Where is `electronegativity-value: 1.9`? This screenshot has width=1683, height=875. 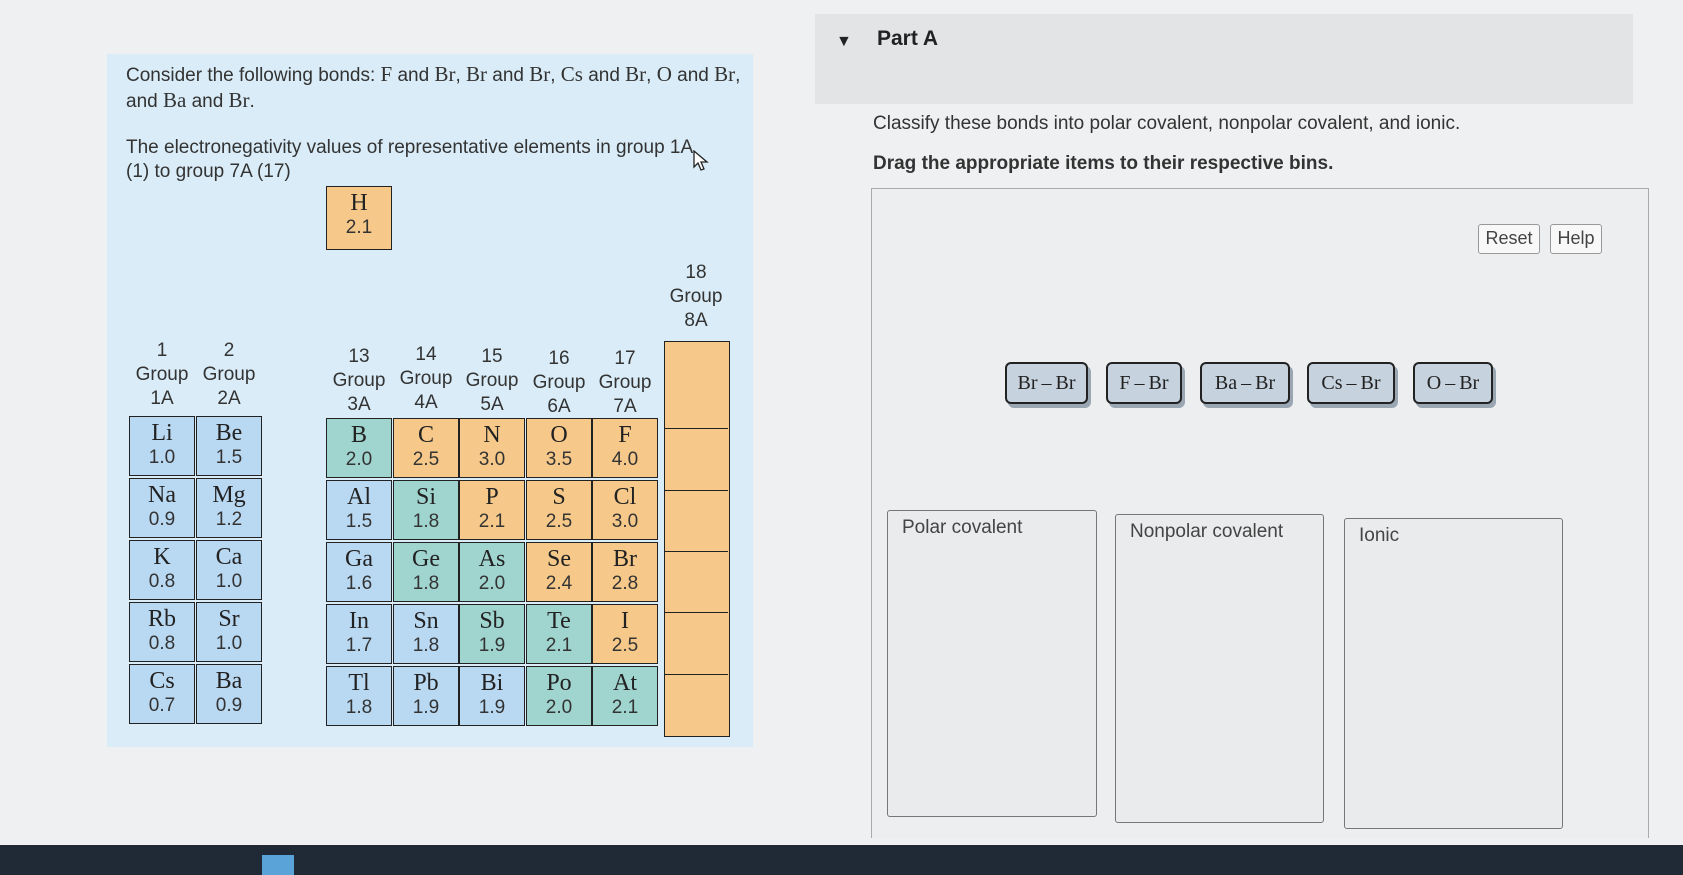
electronegativity-value: 1.9 is located at coordinates (426, 707).